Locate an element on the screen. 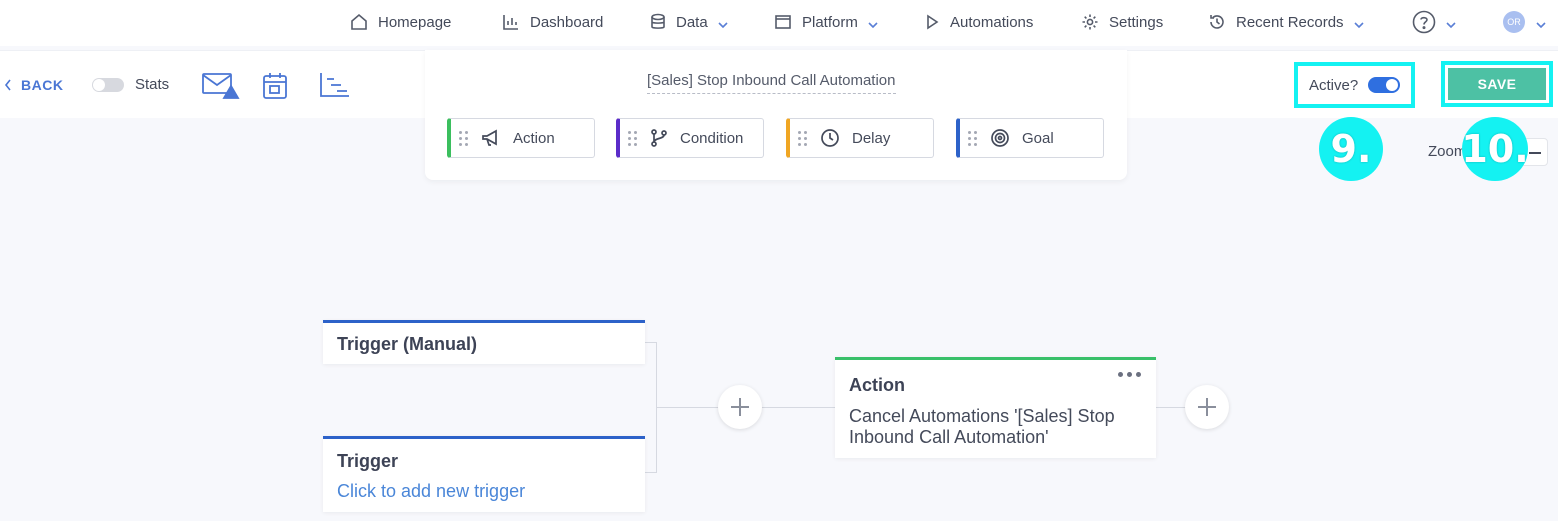 The width and height of the screenshot is (1558, 521). nav-homepage-label: Homepage is located at coordinates (415, 22).